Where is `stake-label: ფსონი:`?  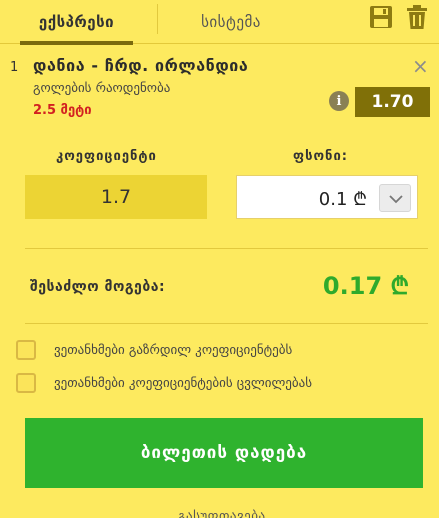 stake-label: ფსონი: is located at coordinates (320, 156).